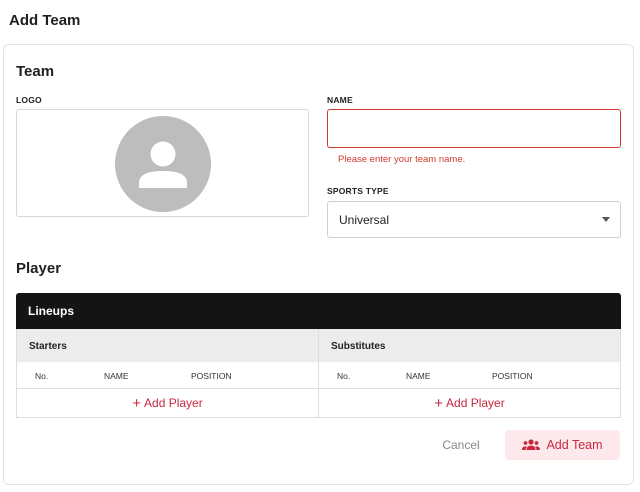  I want to click on substitutes-col-no: No., so click(344, 376).